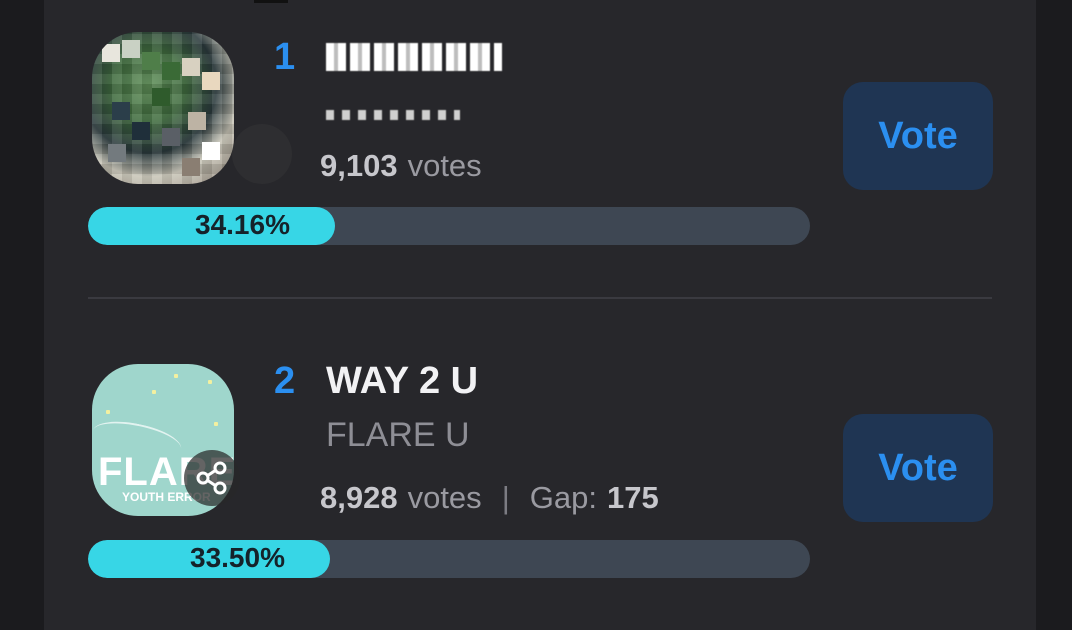 This screenshot has height=630, width=1072. What do you see at coordinates (163, 108) in the screenshot?
I see `entry-1-thumbnail` at bounding box center [163, 108].